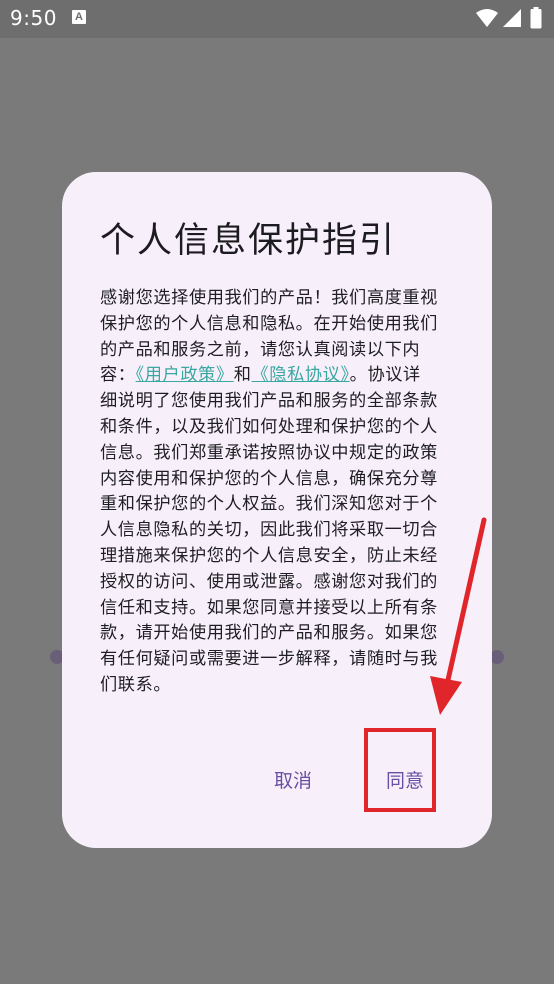 The height and width of the screenshot is (984, 554). Describe the element at coordinates (33, 18) in the screenshot. I see `status-time: 9:50` at that location.